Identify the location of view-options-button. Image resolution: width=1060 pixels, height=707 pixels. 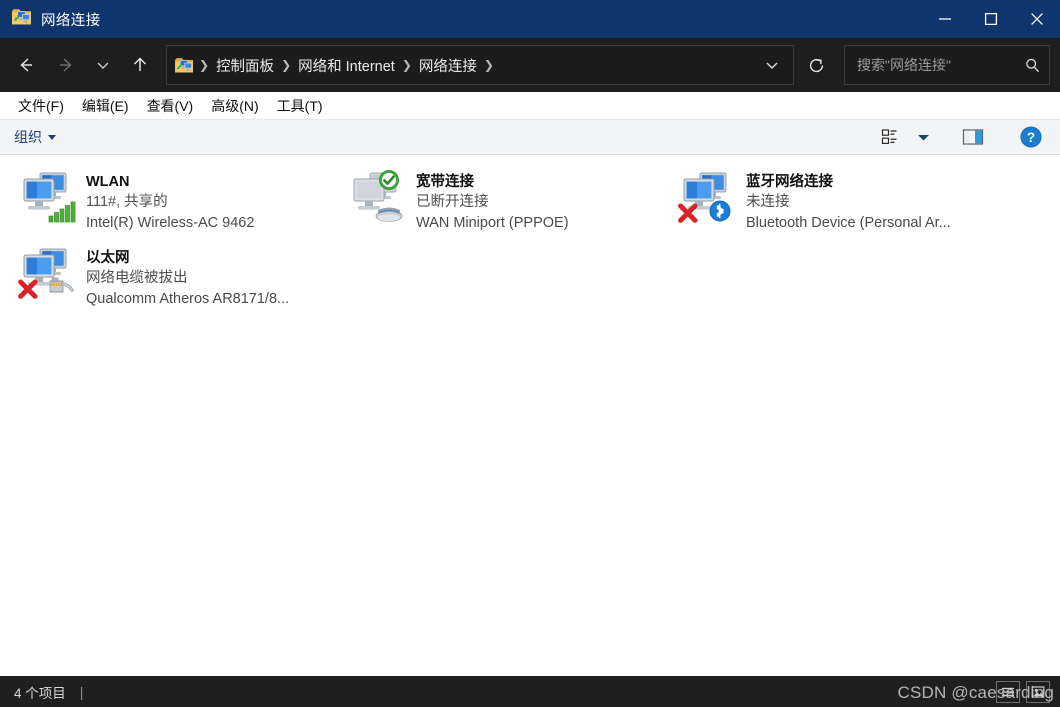
(891, 137).